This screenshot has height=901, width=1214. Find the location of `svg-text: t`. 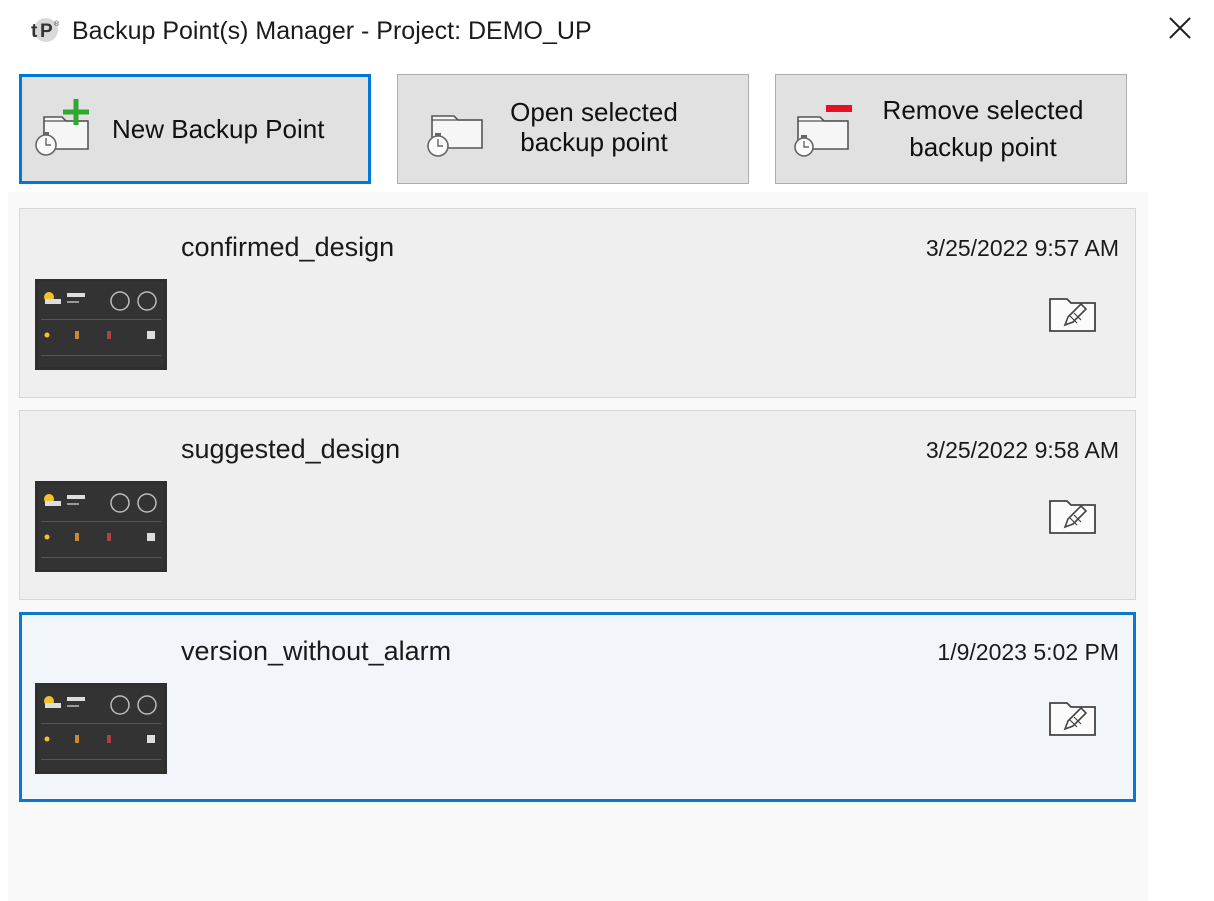

svg-text: t is located at coordinates (34, 31).